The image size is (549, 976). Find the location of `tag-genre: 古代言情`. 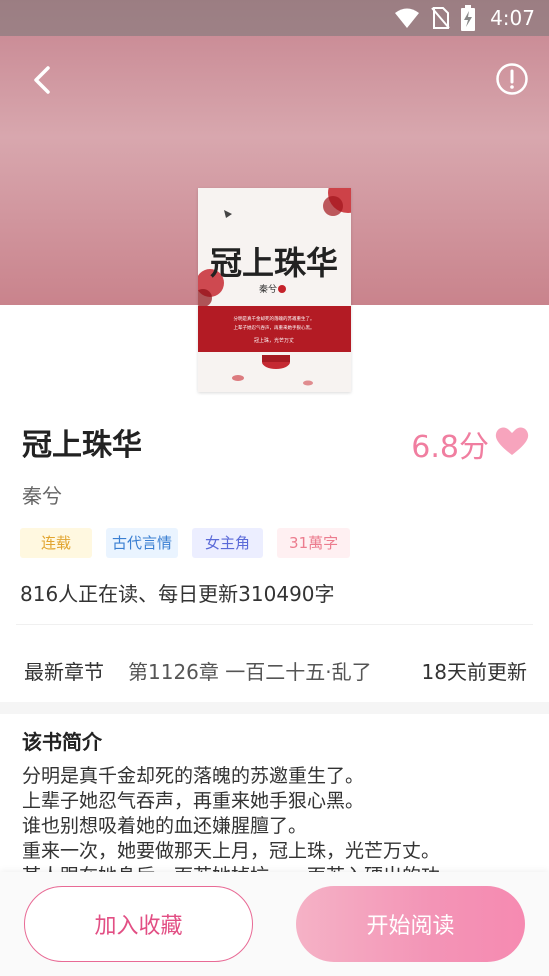

tag-genre: 古代言情 is located at coordinates (142, 543).